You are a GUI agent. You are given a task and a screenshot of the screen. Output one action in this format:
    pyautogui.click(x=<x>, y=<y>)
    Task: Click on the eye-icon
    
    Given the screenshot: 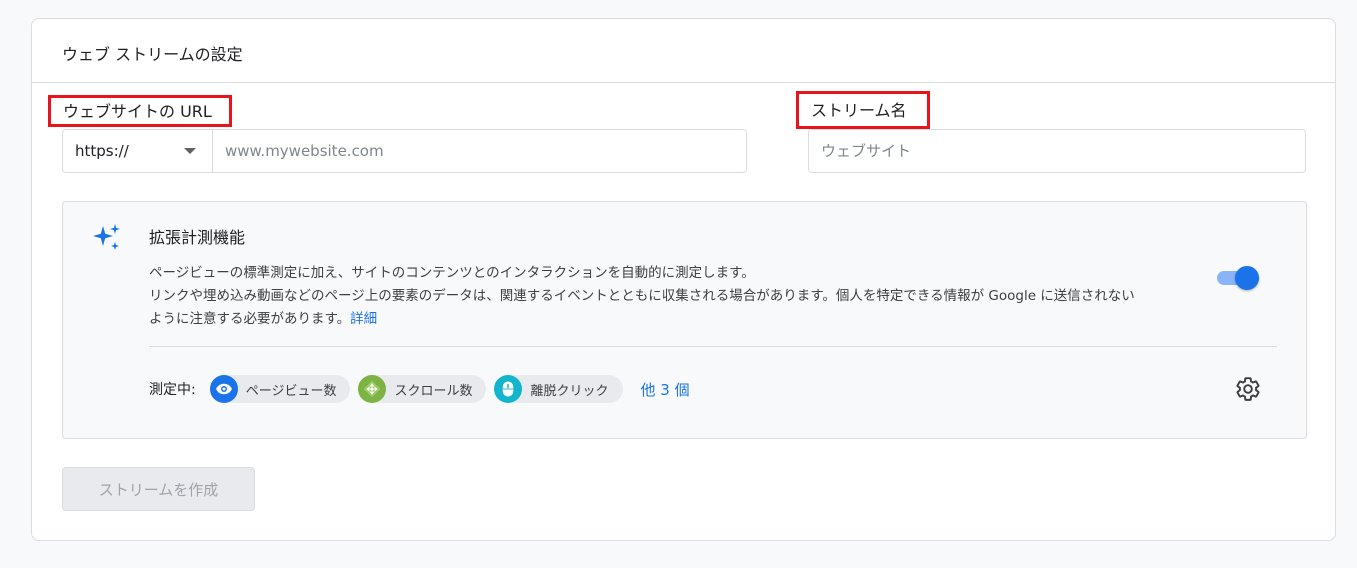 What is the action you would take?
    pyautogui.click(x=223, y=389)
    